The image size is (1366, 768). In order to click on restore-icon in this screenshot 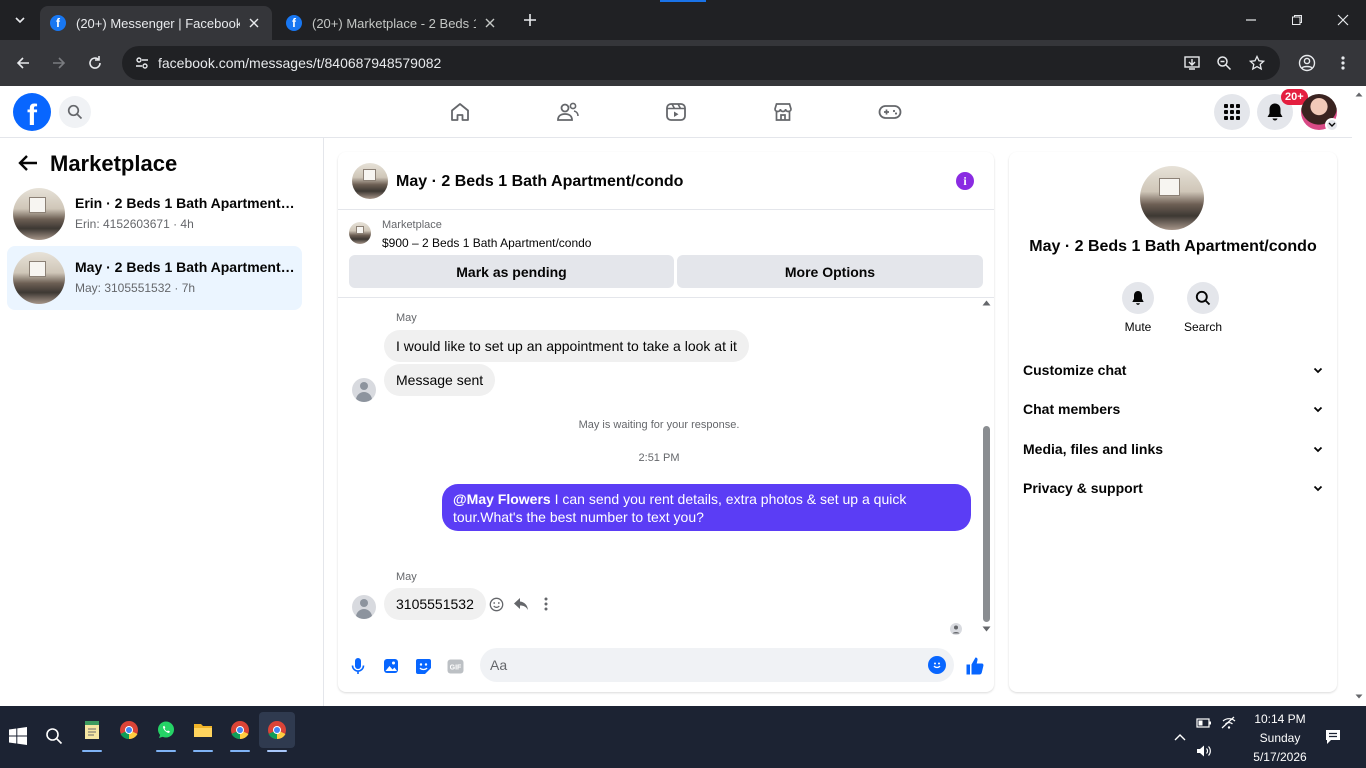, I will do `click(1297, 20)`.